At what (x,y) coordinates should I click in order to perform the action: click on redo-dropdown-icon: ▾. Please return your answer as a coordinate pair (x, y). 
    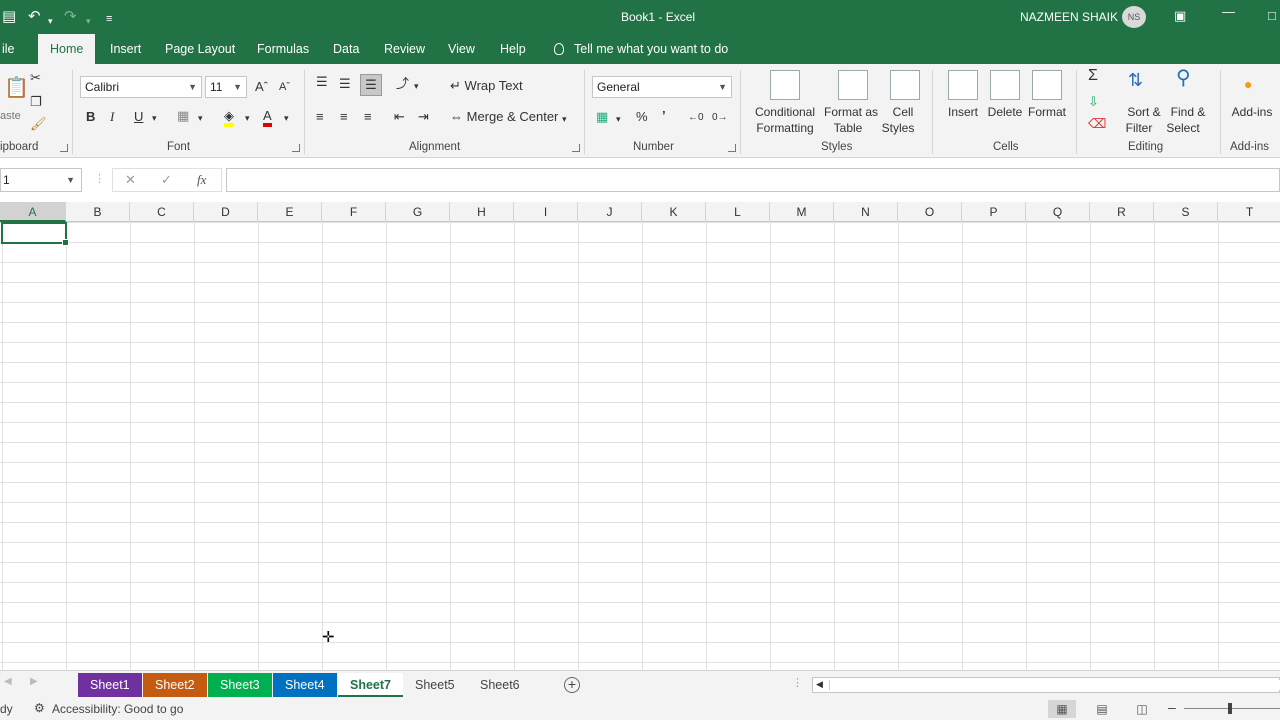
    Looking at the image, I should click on (88, 21).